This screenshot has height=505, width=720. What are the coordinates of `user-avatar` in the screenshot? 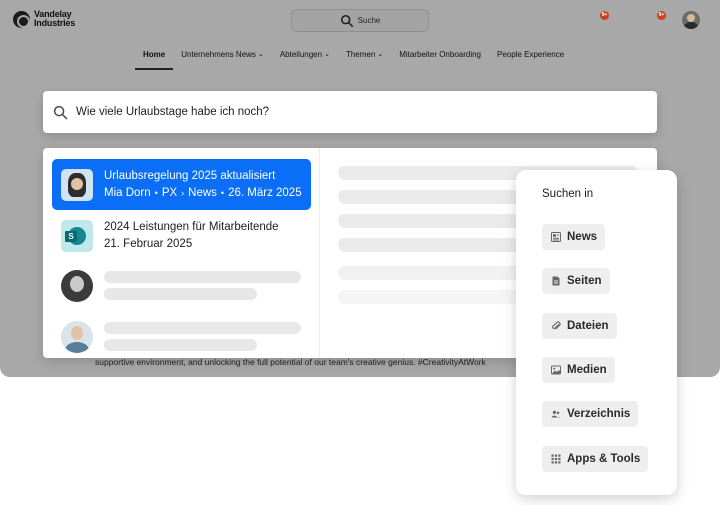 It's located at (691, 20).